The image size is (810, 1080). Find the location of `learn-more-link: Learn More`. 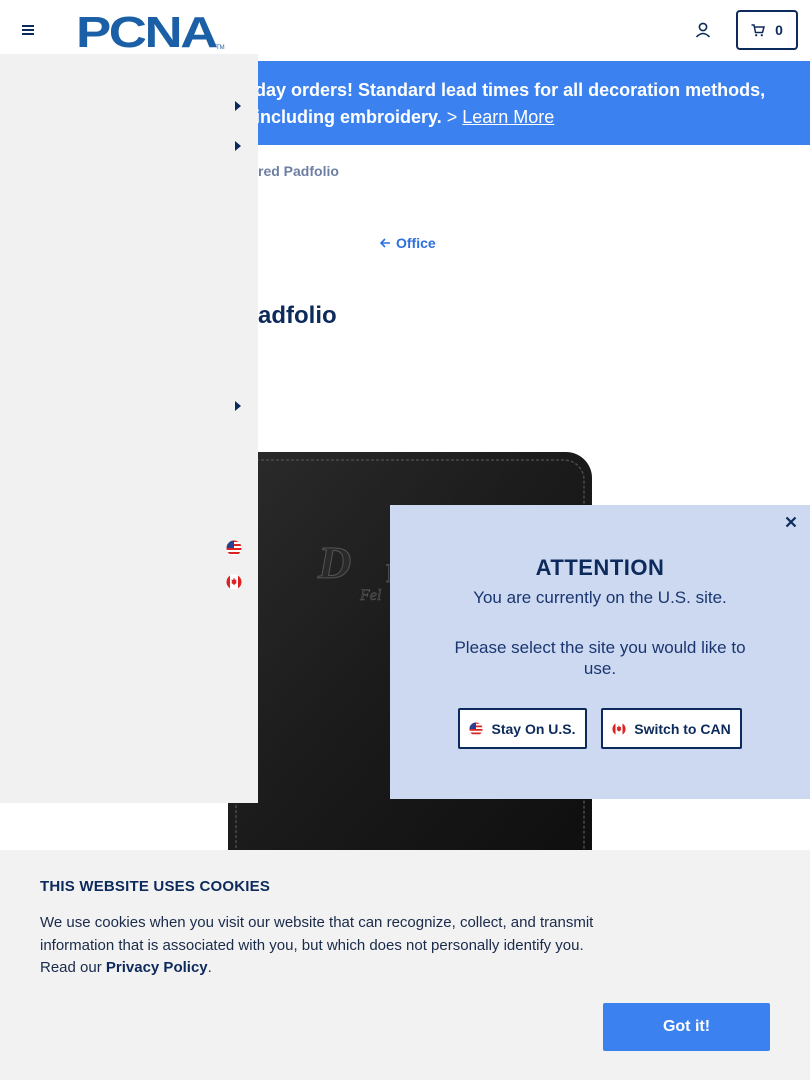

learn-more-link: Learn More is located at coordinates (508, 117).